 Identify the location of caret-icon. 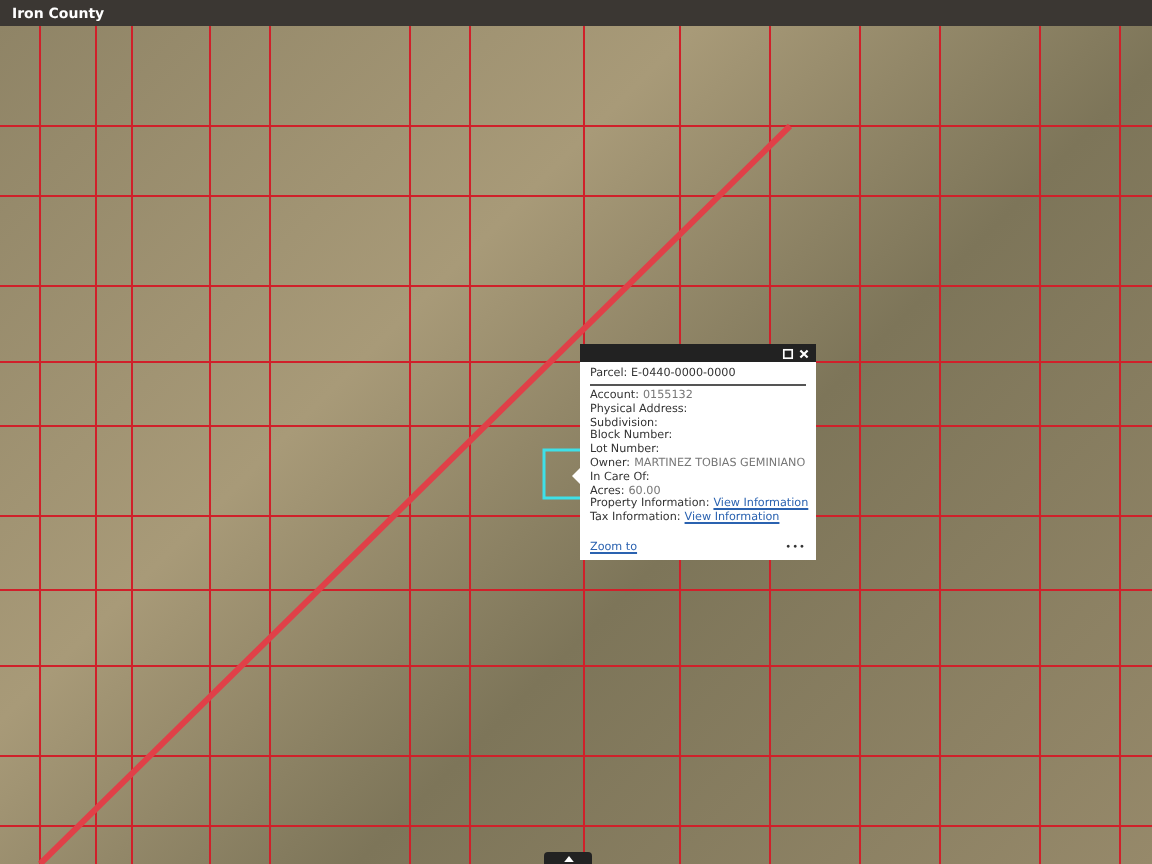
(568, 858).